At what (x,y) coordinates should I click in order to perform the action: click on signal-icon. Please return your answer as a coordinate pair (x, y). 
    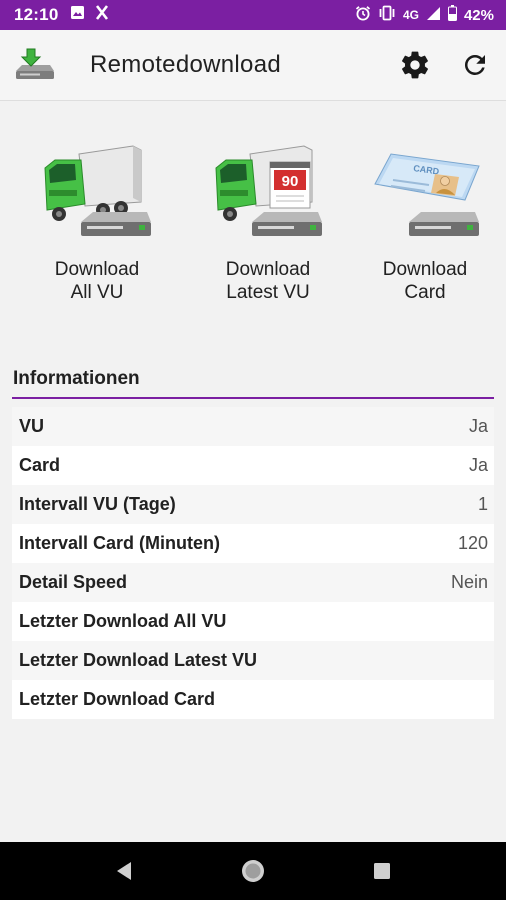
    Looking at the image, I should click on (433, 15).